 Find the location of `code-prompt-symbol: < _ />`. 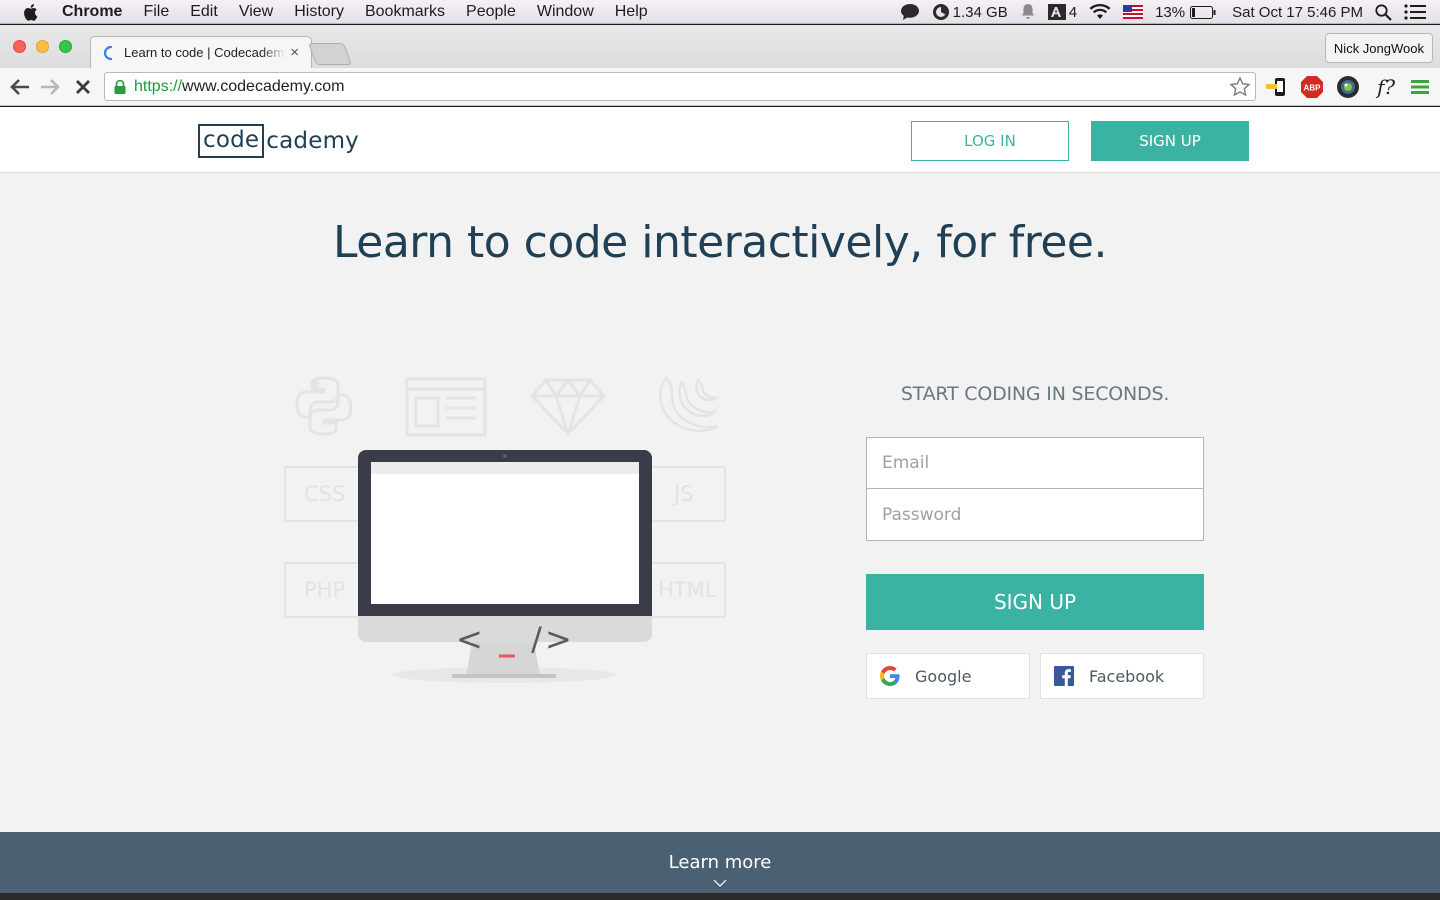

code-prompt-symbol: < _ /> is located at coordinates (515, 639).